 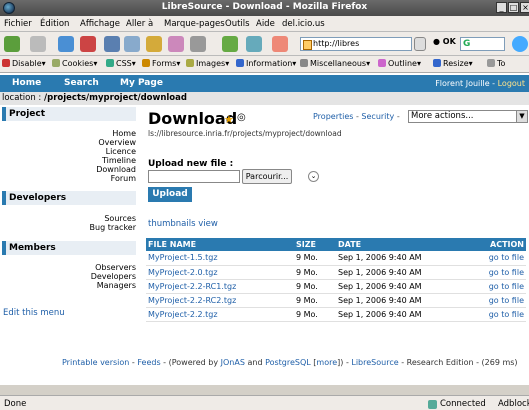 What do you see at coordinates (468, 116) in the screenshot?
I see `more-actions-select: More actions... ▼` at bounding box center [468, 116].